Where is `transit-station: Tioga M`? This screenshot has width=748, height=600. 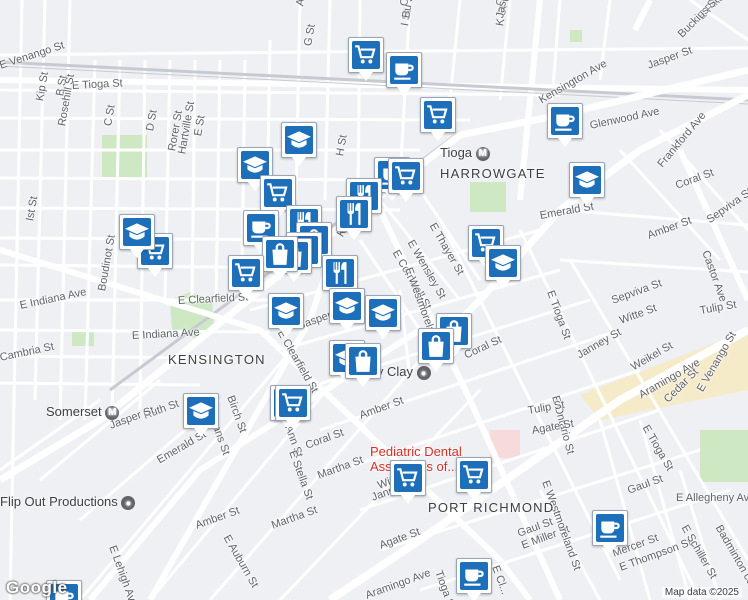
transit-station: Tioga M is located at coordinates (465, 153).